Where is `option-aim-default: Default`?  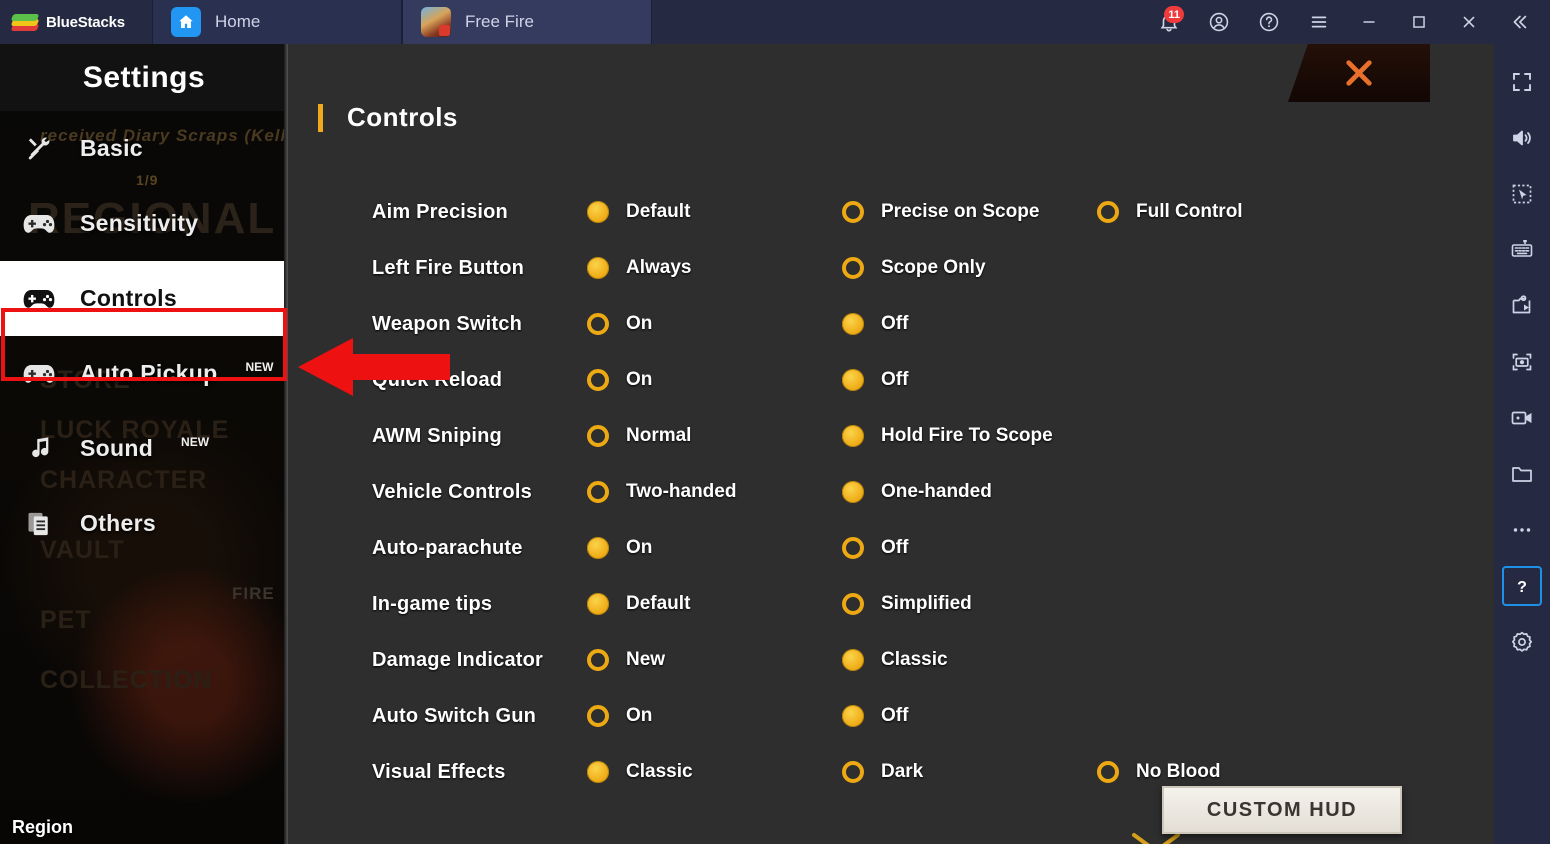
option-aim-default: Default is located at coordinates (714, 212).